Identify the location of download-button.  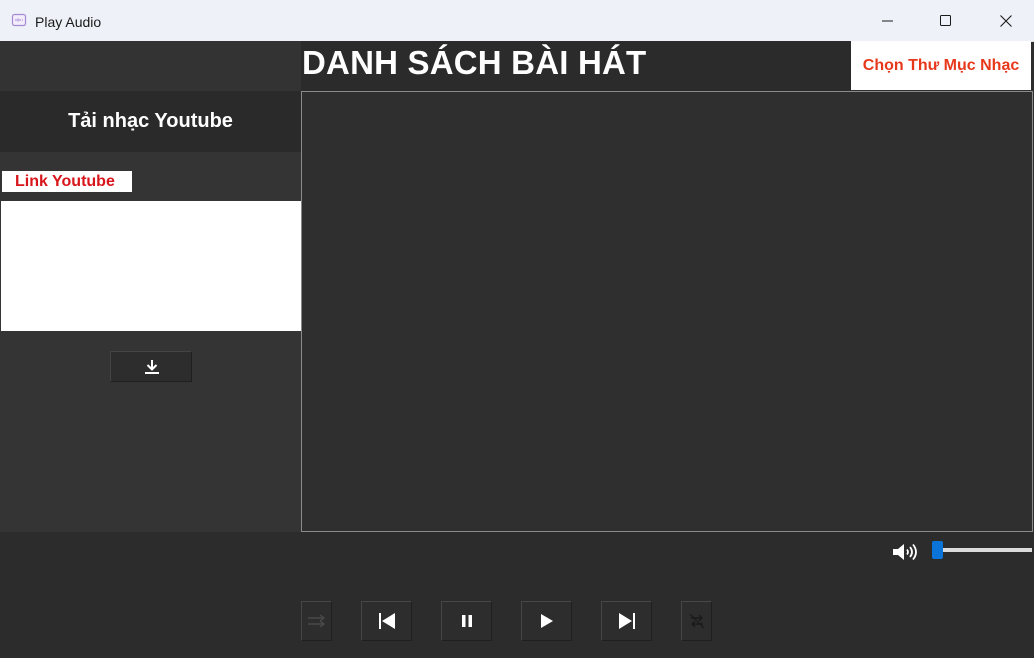
(151, 366).